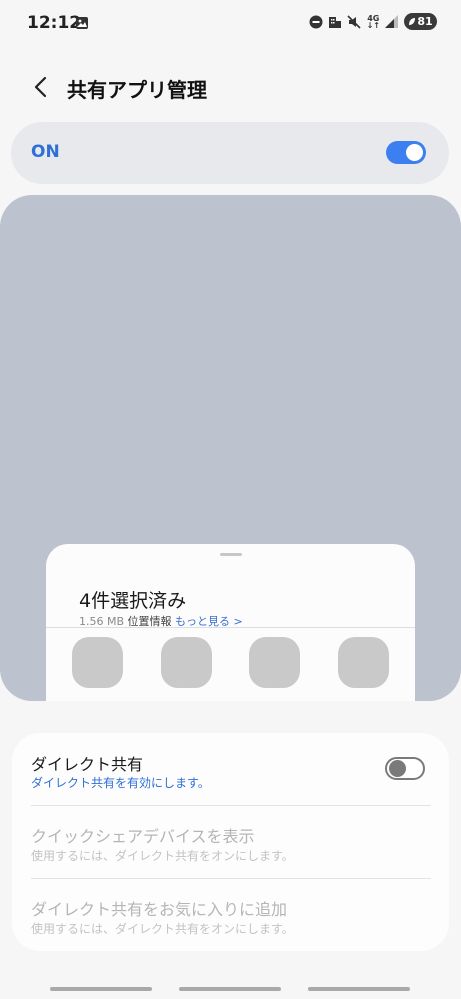  I want to click on gallery-notification-icon, so click(82, 24).